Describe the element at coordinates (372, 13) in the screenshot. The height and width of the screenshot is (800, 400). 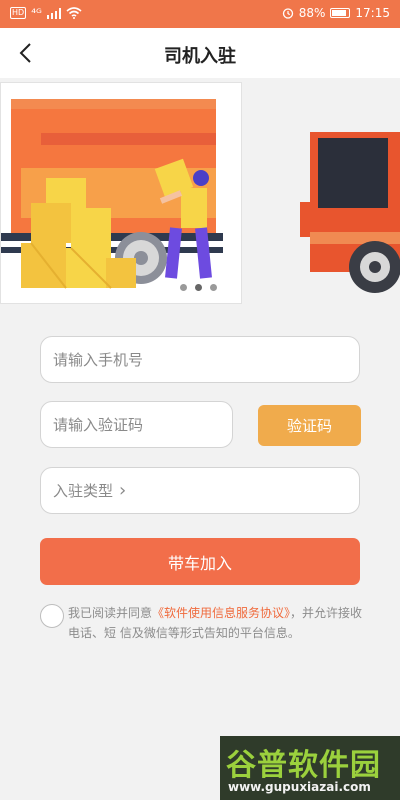
I see `clock: 17:15` at that location.